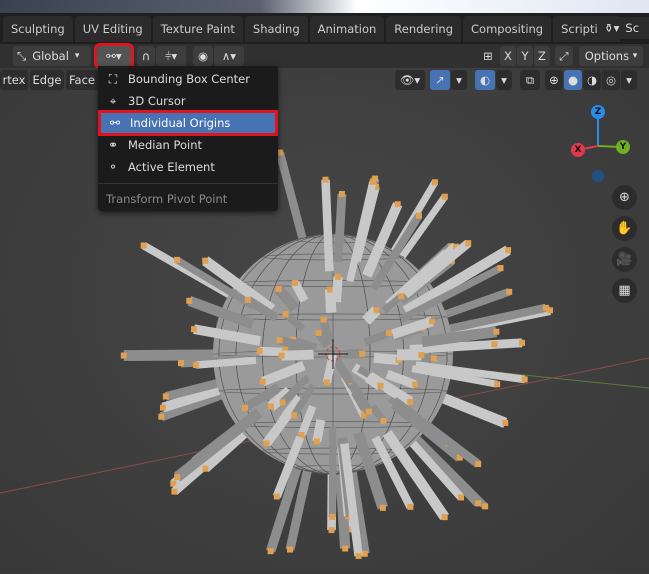 Image resolution: width=649 pixels, height=574 pixels. What do you see at coordinates (554, 80) in the screenshot?
I see `wireframe-shading-icon: ⊕` at bounding box center [554, 80].